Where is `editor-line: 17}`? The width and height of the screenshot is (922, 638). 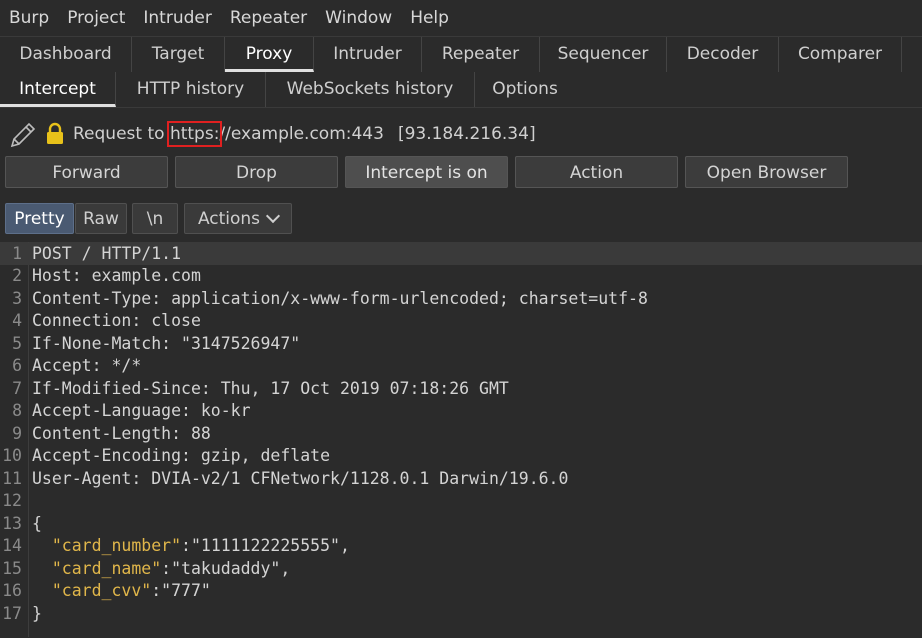
editor-line: 17} is located at coordinates (461, 614).